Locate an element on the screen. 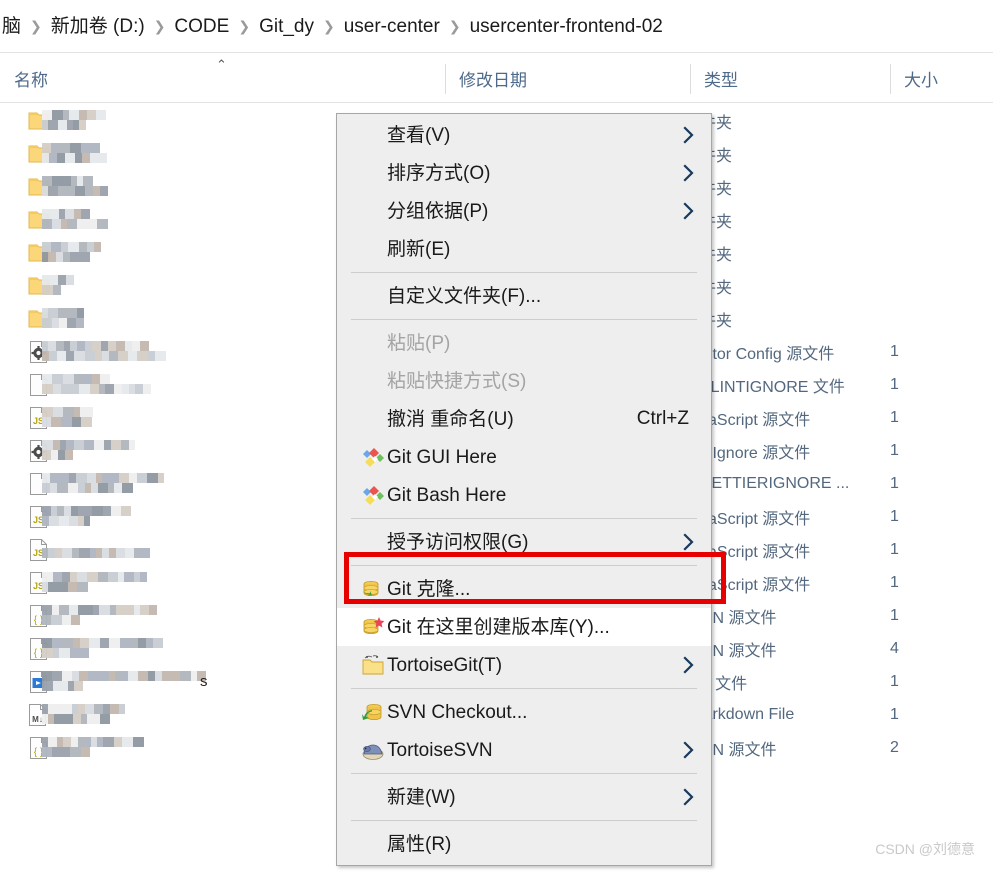  menu-item-group-by: 分组依据(P) is located at coordinates (524, 211).